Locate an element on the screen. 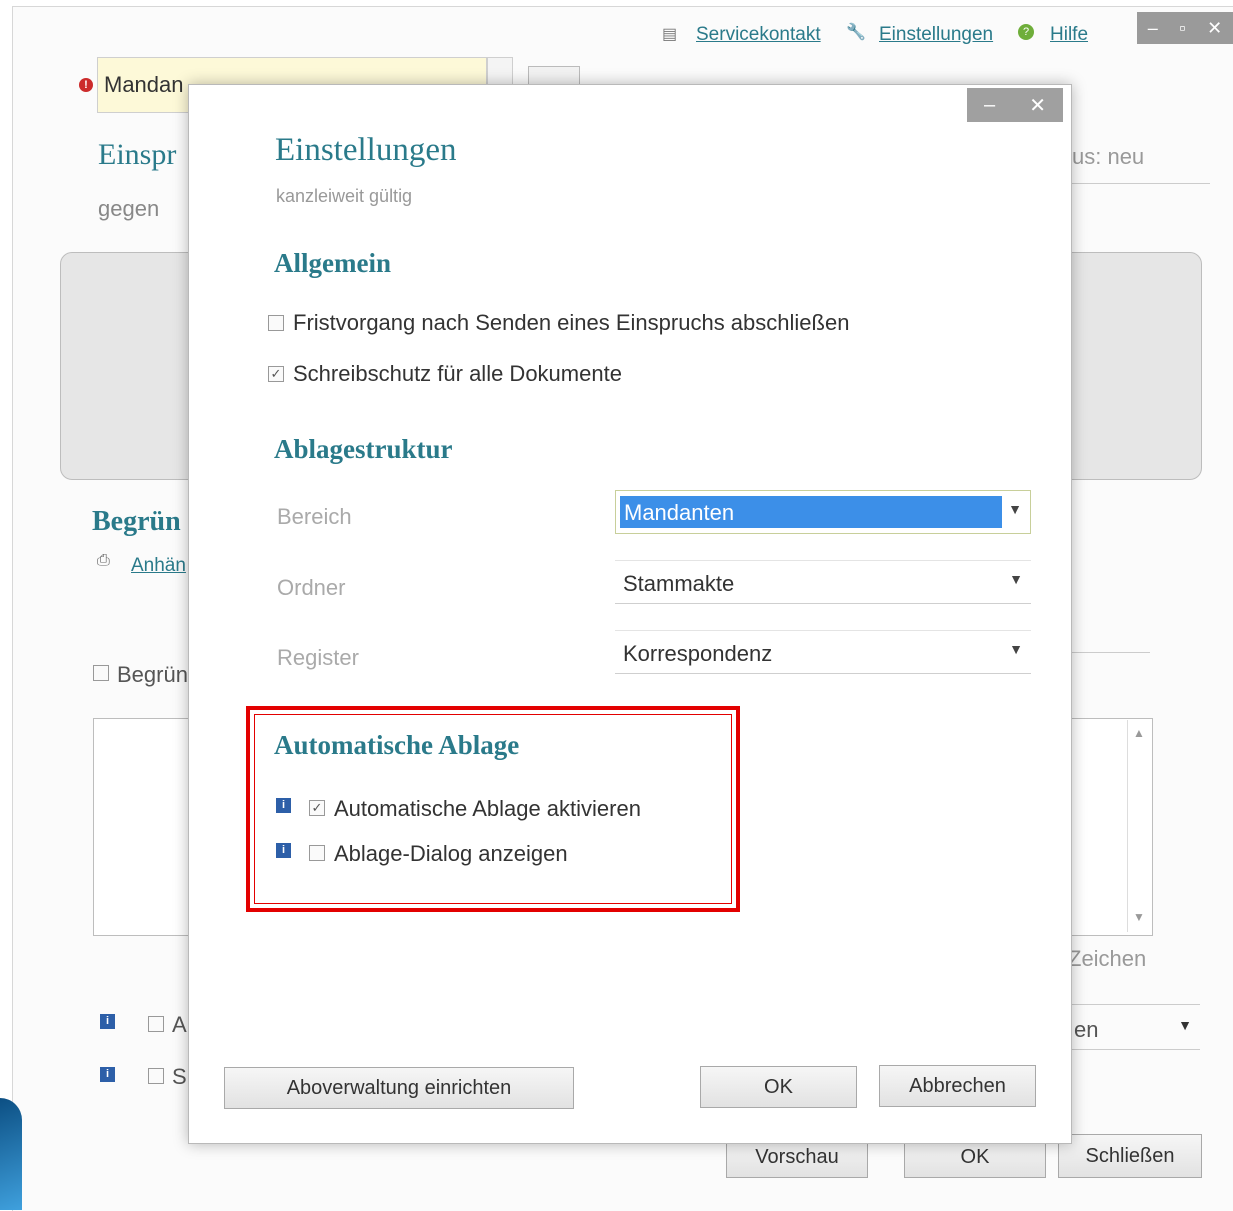  wrench-icon: 🔧 is located at coordinates (856, 32).